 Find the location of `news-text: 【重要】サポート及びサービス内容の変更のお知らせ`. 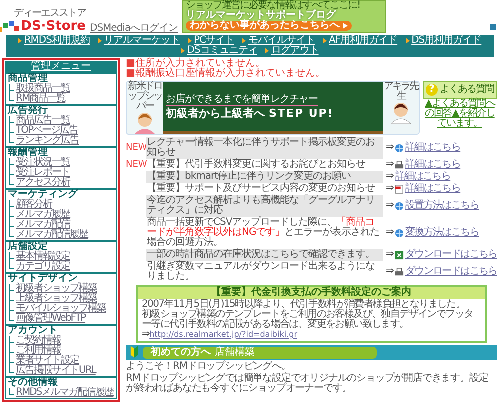

news-text: 【重要】サポート及びサービス内容の変更のお知らせ is located at coordinates (261, 188).